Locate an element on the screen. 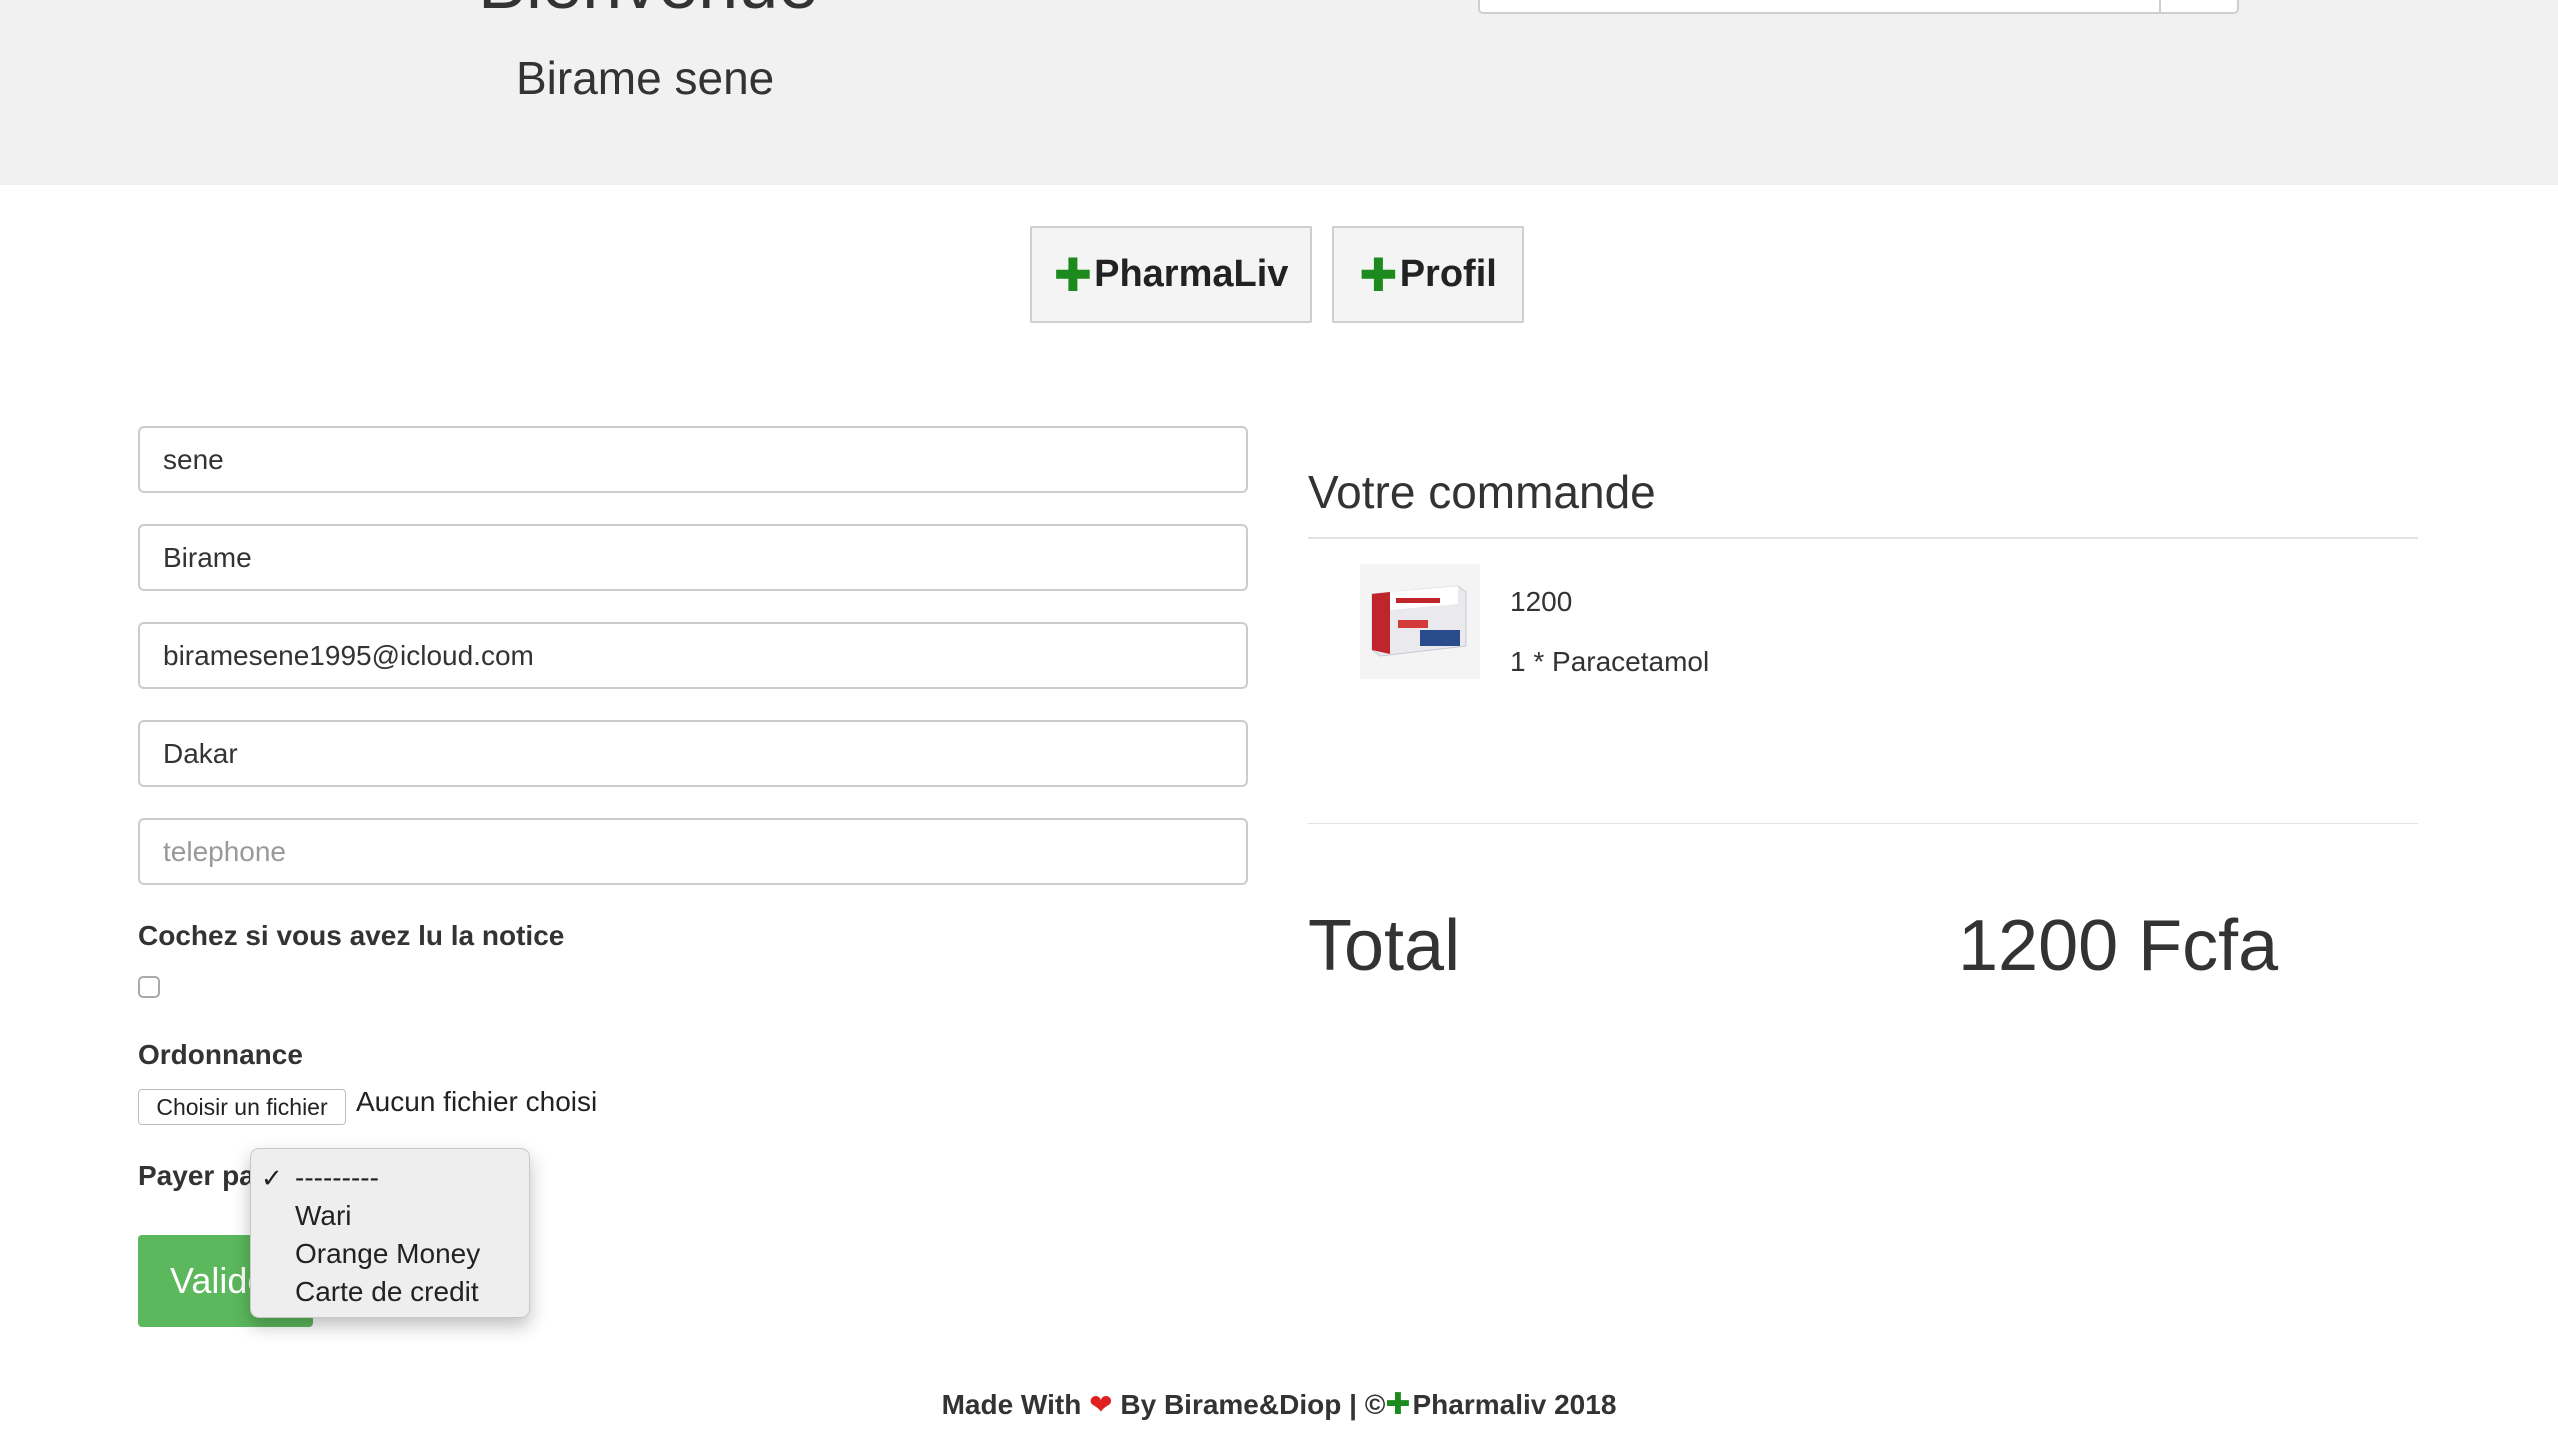 This screenshot has height=1436, width=2558. order-title: Votre commande is located at coordinates (1482, 492).